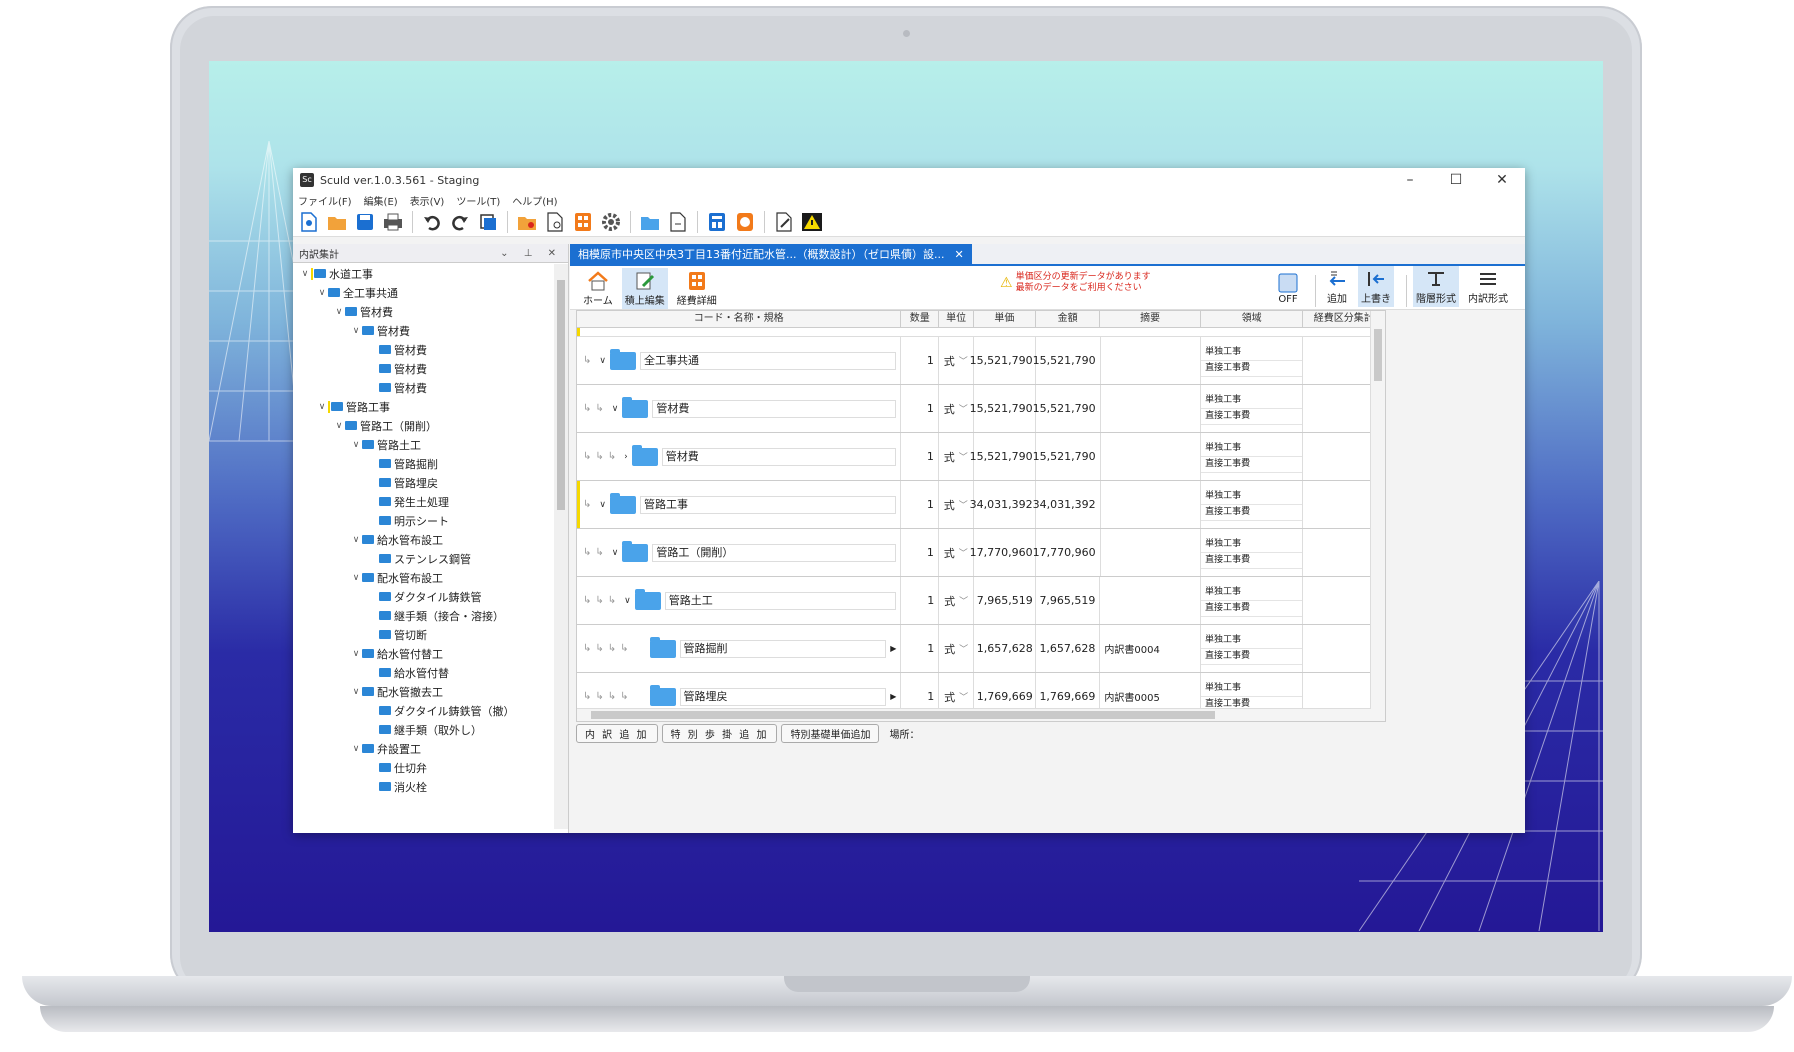  What do you see at coordinates (555, 222) in the screenshot?
I see `document-search-icon` at bounding box center [555, 222].